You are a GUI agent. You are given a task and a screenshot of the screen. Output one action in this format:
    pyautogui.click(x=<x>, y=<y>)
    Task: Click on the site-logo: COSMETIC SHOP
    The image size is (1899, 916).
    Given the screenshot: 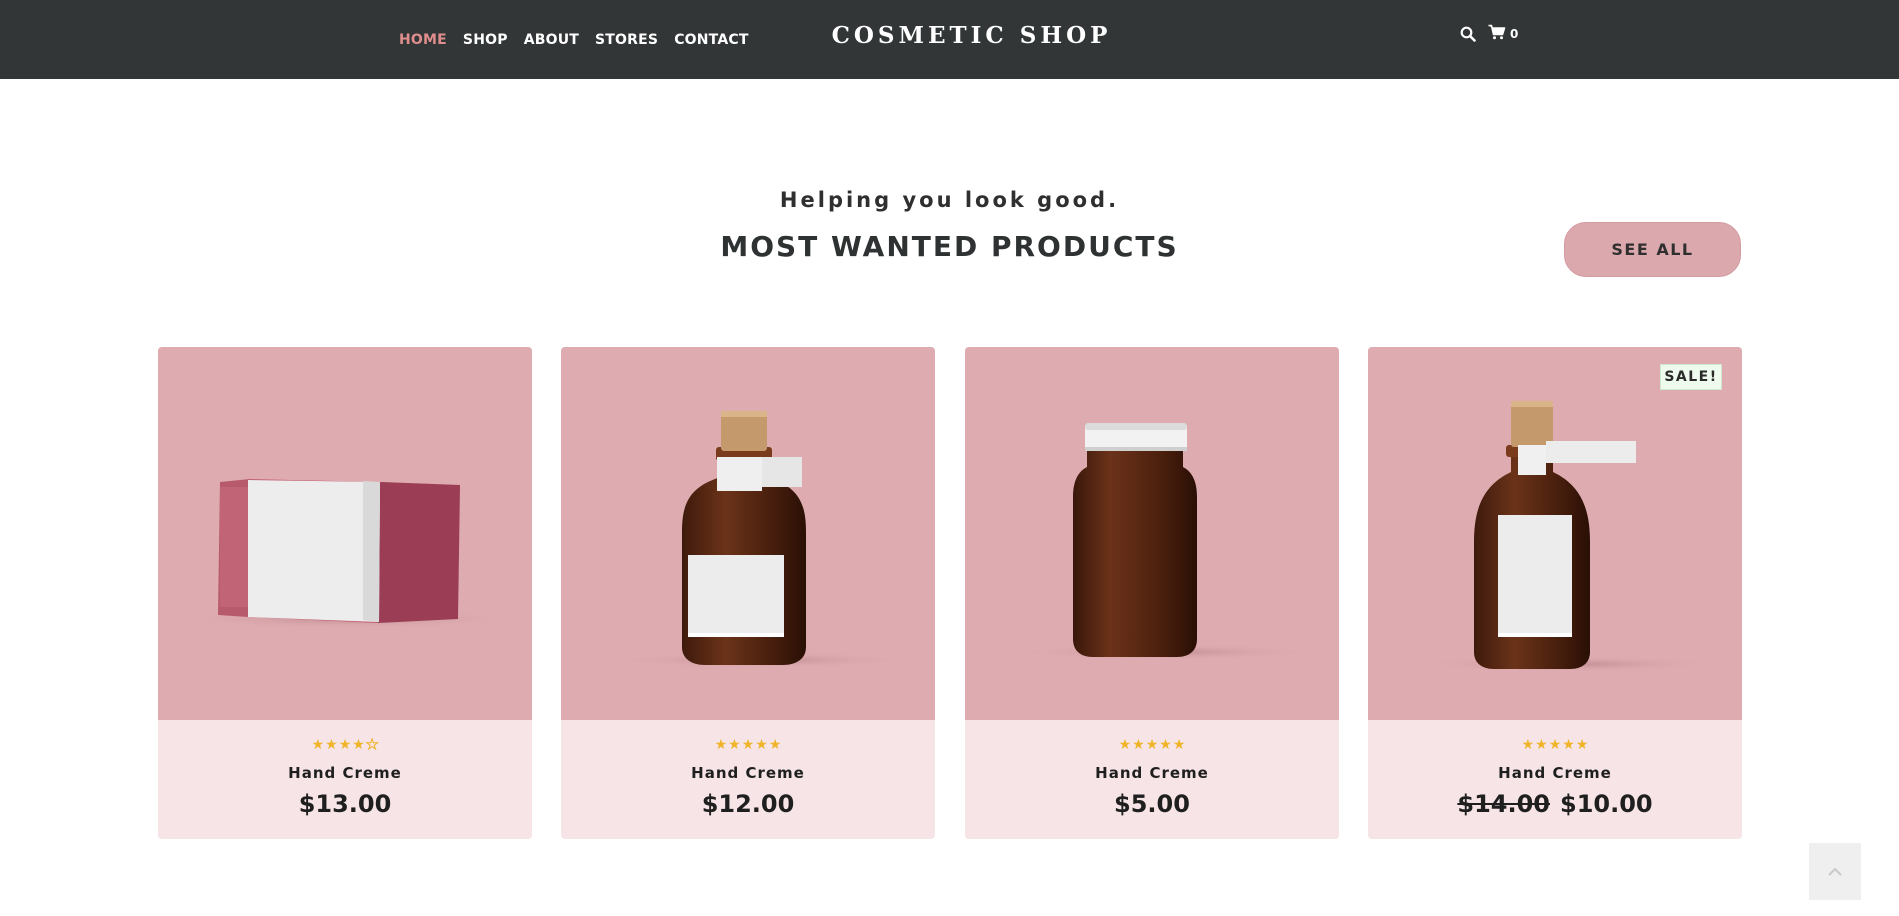 What is the action you would take?
    pyautogui.click(x=949, y=35)
    